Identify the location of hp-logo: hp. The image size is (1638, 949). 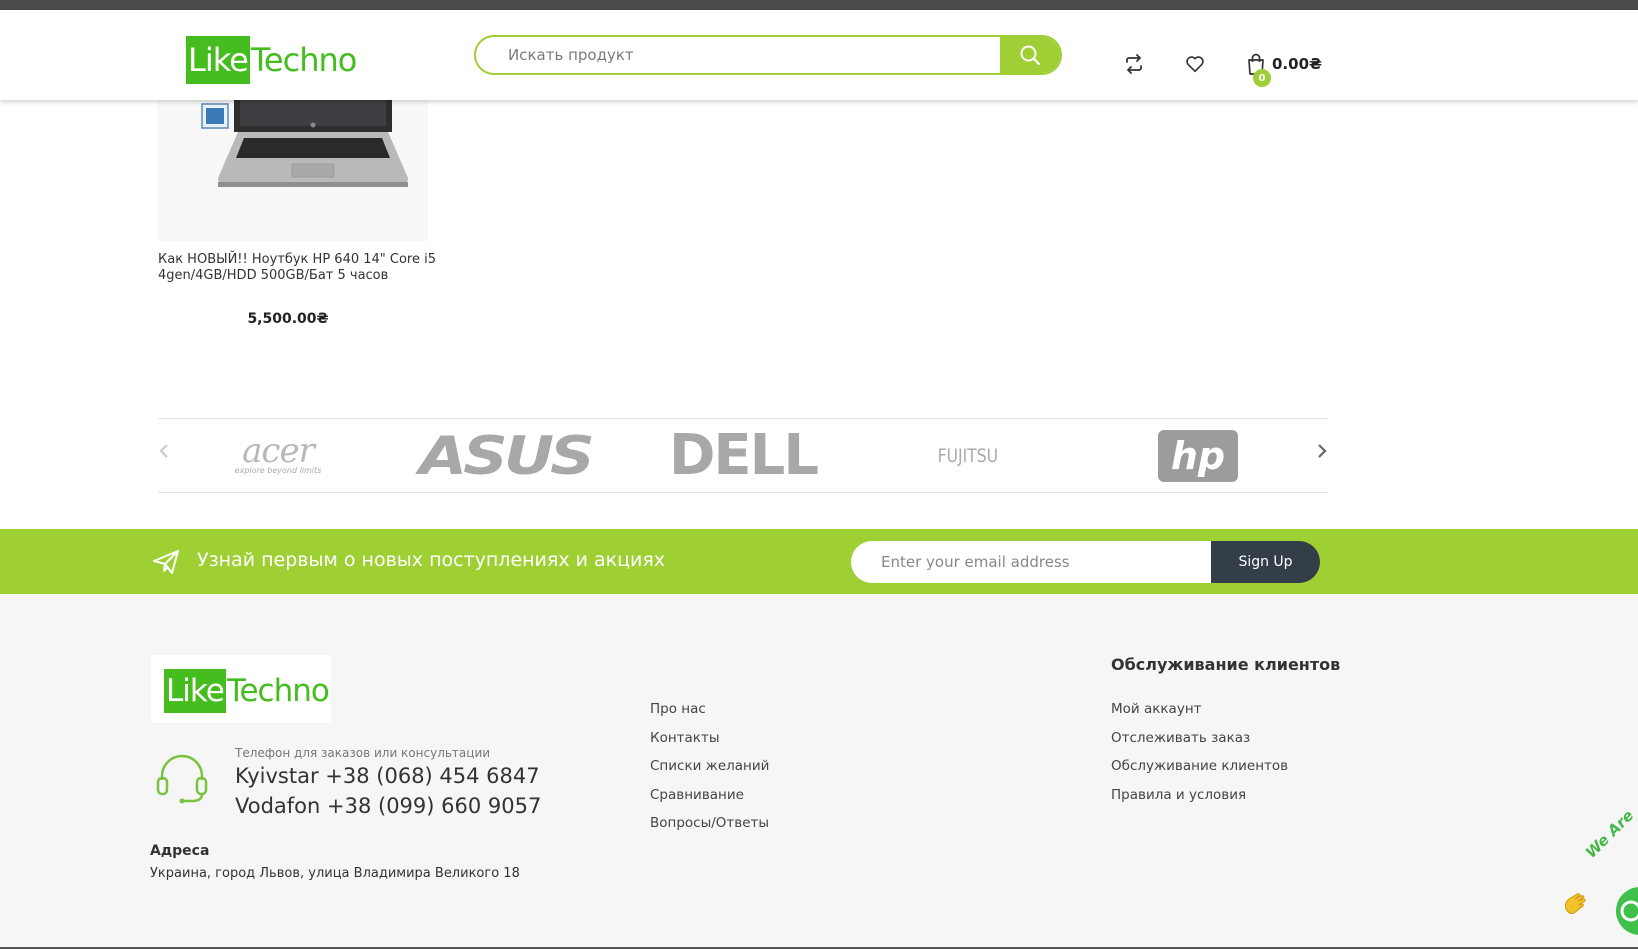
(1198, 455).